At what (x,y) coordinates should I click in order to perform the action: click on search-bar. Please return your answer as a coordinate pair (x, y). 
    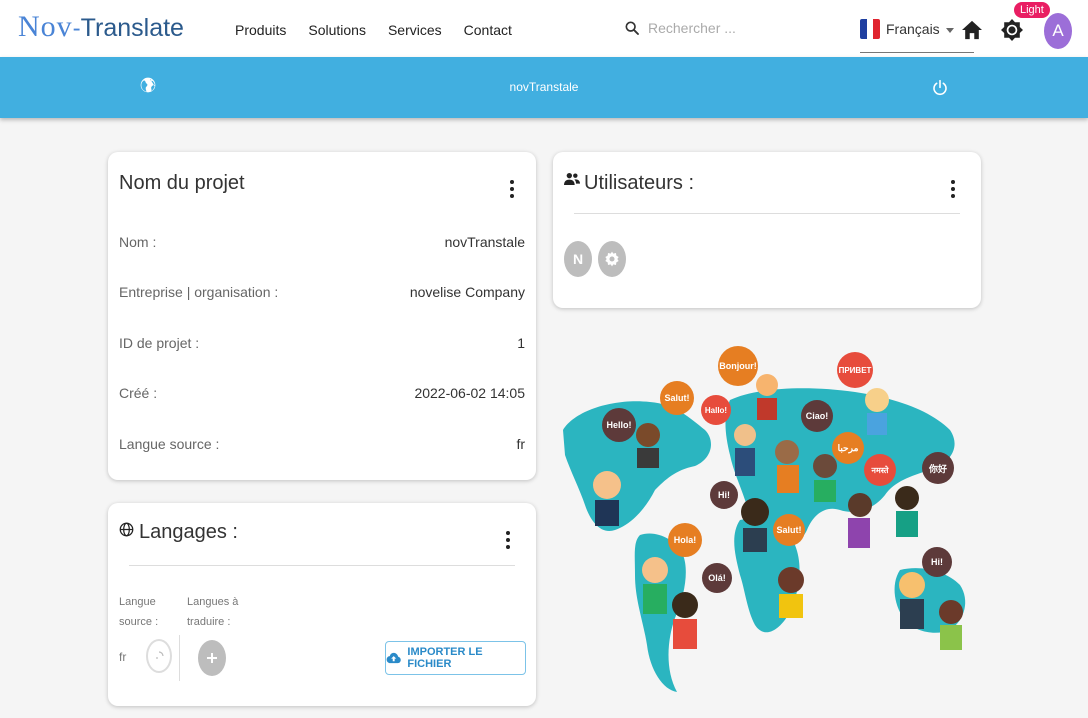
    Looking at the image, I should click on (711, 28).